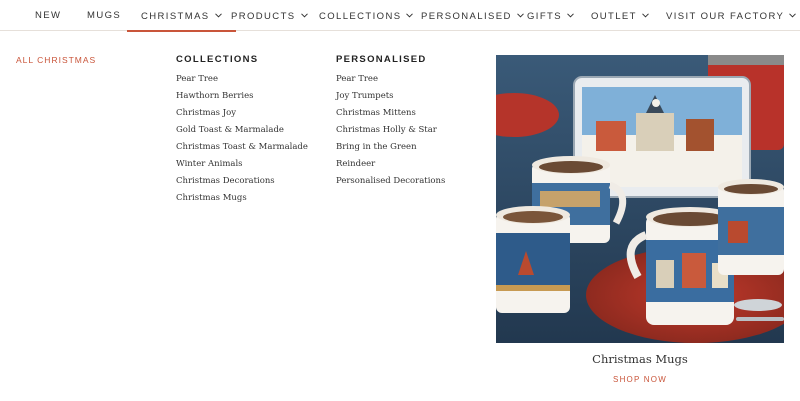 Image resolution: width=800 pixels, height=401 pixels. Describe the element at coordinates (640, 379) in the screenshot. I see `shop-now-link: SHOP NOW` at that location.